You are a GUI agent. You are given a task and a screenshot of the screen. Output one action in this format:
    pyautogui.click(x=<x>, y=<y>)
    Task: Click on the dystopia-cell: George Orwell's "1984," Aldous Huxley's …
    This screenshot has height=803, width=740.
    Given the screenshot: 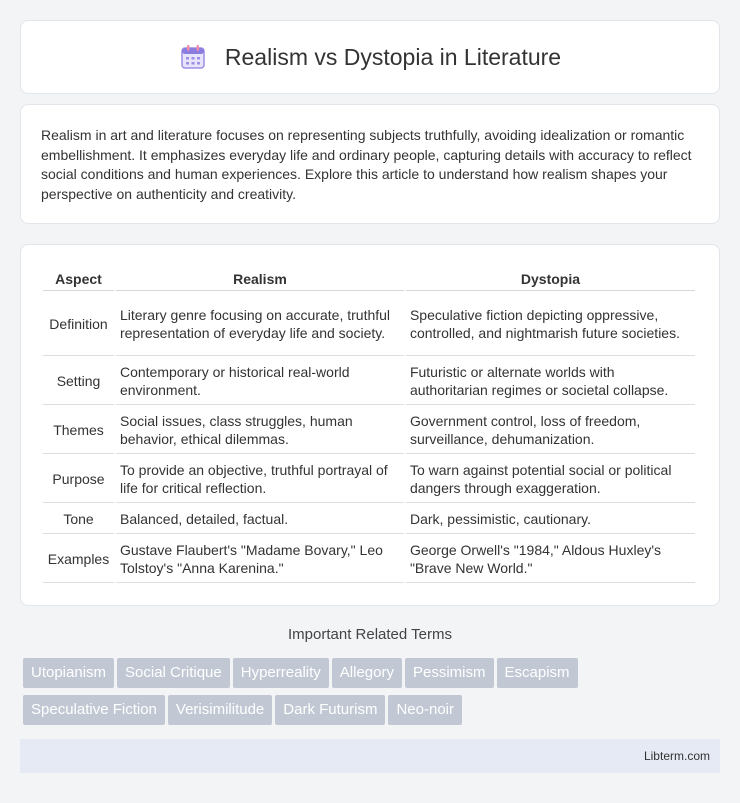 What is the action you would take?
    pyautogui.click(x=550, y=559)
    